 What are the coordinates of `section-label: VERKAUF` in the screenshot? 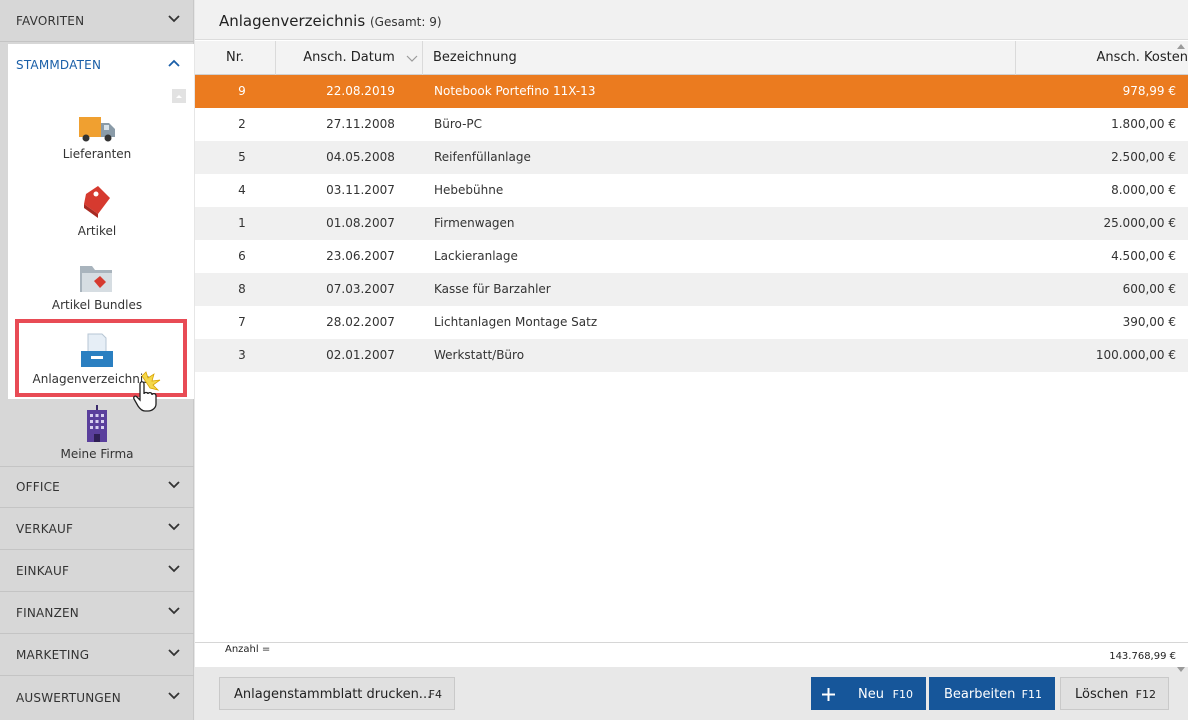 It's located at (45, 528).